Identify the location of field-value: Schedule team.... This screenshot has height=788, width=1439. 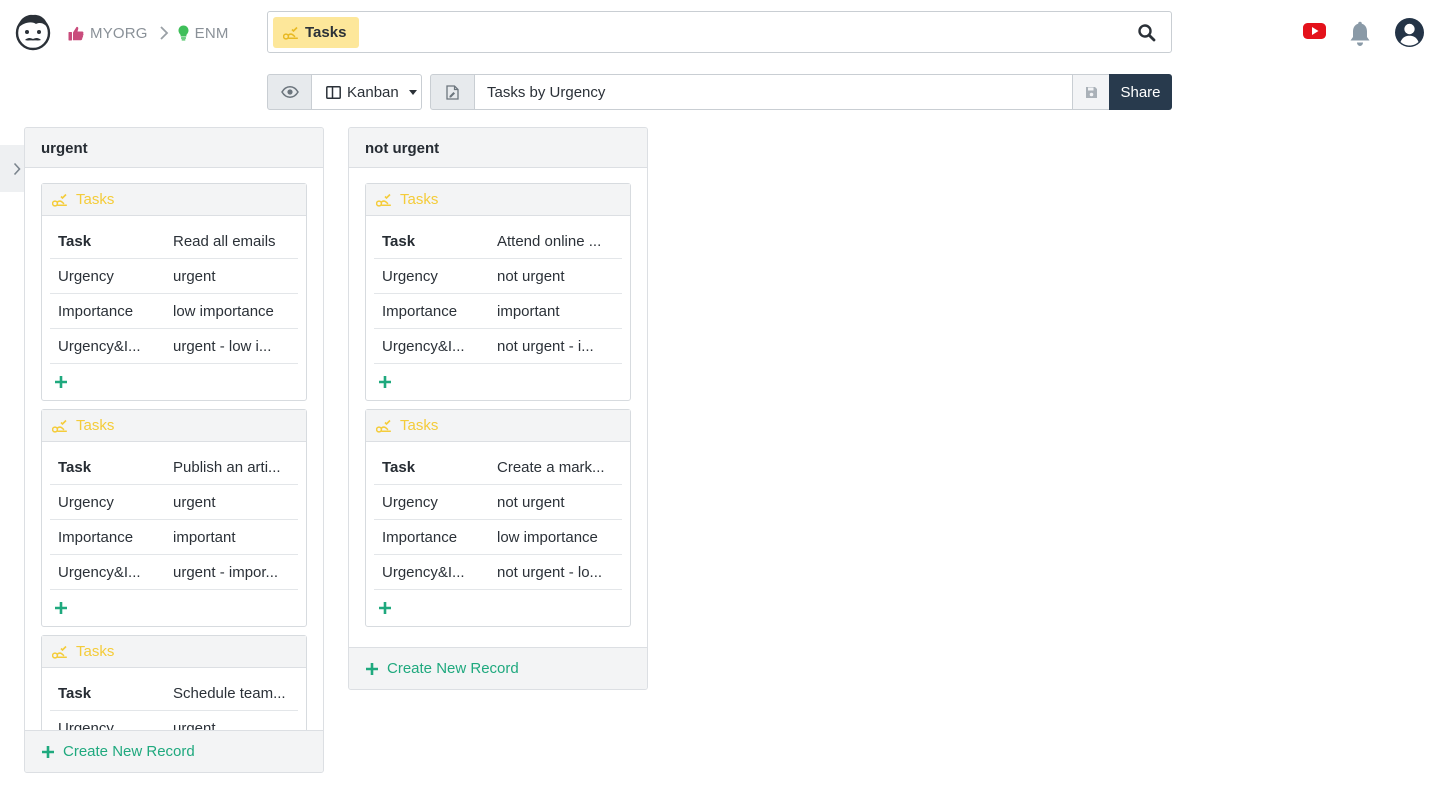
(235, 693).